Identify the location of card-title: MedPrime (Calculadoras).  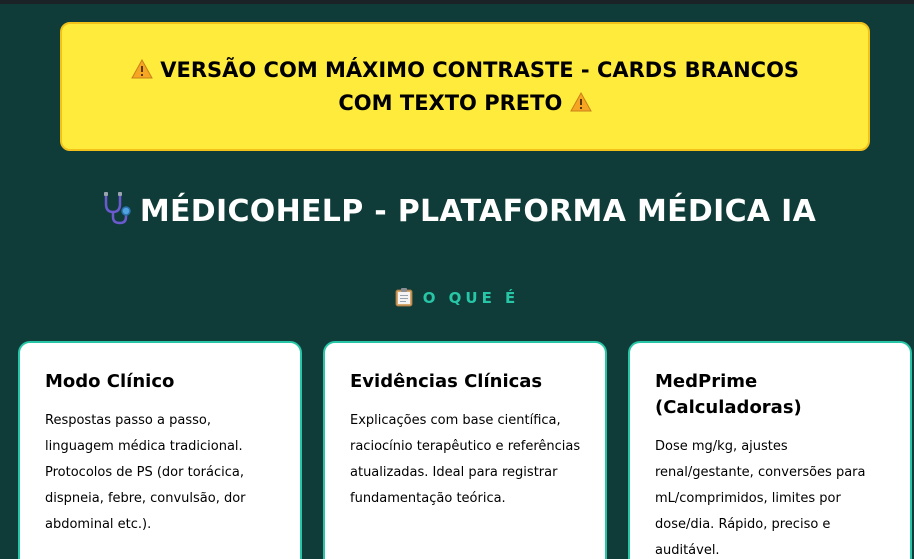
(728, 394).